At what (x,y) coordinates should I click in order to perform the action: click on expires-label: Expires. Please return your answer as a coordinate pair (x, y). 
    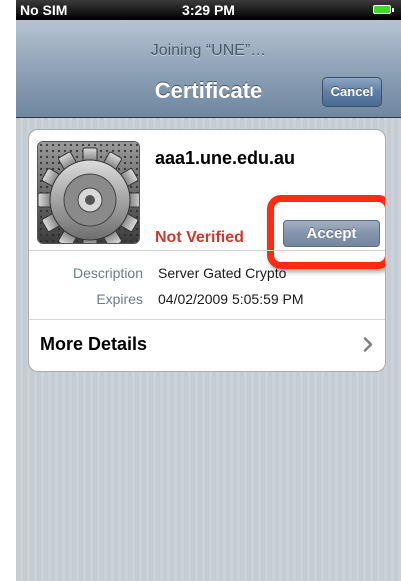
    Looking at the image, I should click on (119, 299).